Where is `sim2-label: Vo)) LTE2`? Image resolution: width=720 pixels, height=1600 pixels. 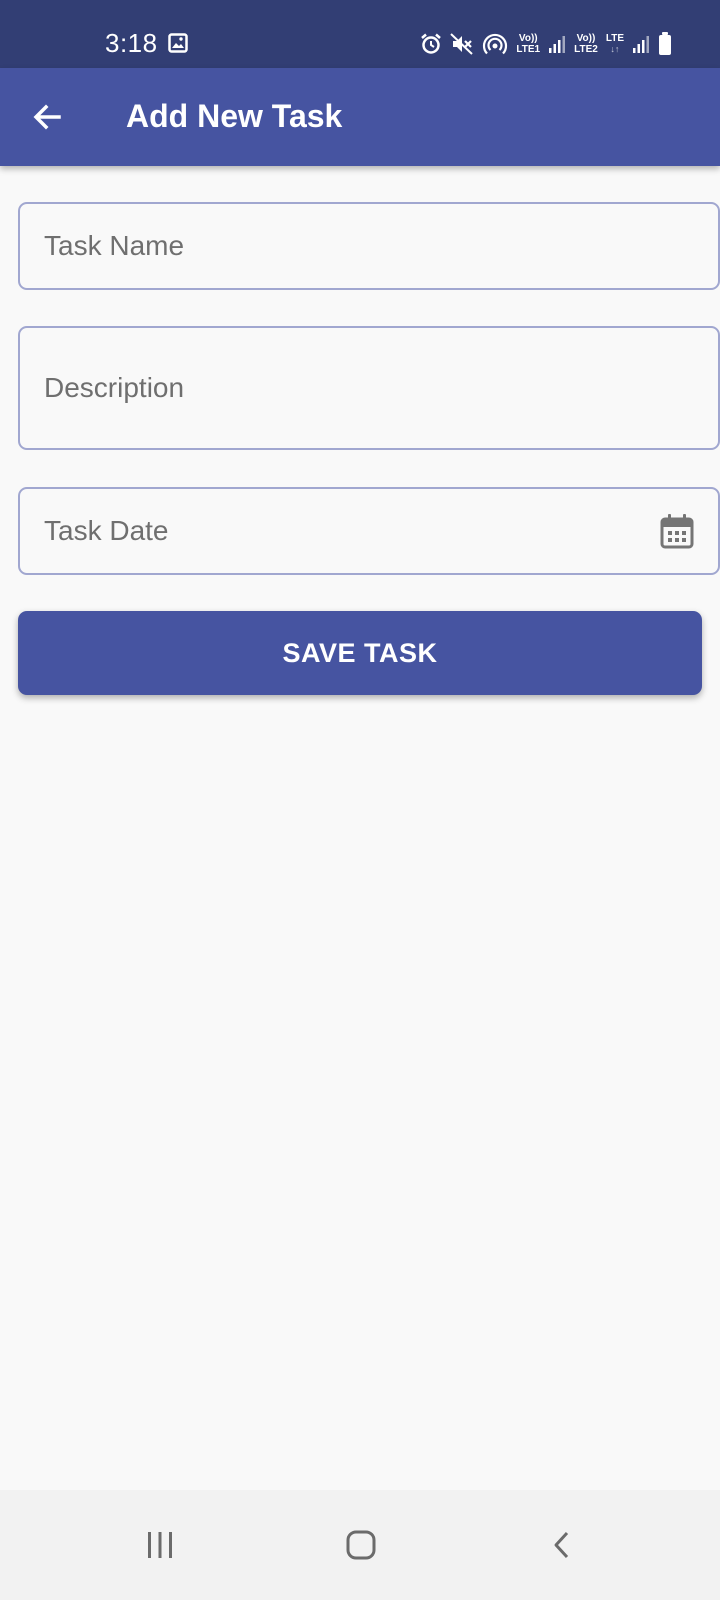 sim2-label: Vo)) LTE2 is located at coordinates (586, 44).